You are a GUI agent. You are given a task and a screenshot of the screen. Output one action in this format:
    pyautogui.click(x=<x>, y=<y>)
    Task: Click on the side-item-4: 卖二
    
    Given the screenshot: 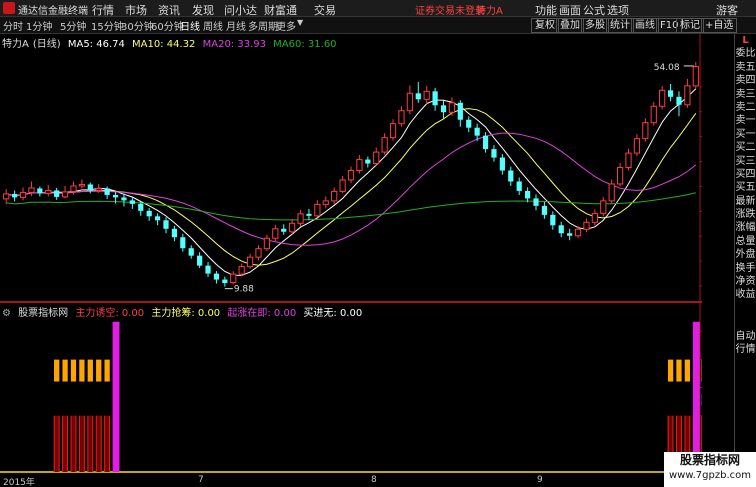 What is the action you would take?
    pyautogui.click(x=745, y=107)
    